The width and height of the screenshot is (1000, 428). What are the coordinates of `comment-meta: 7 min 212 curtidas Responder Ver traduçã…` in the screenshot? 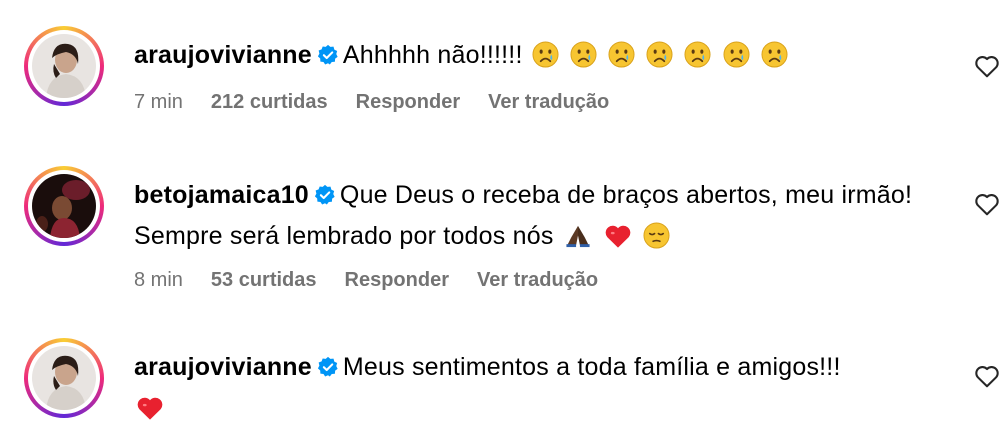 It's located at (534, 102).